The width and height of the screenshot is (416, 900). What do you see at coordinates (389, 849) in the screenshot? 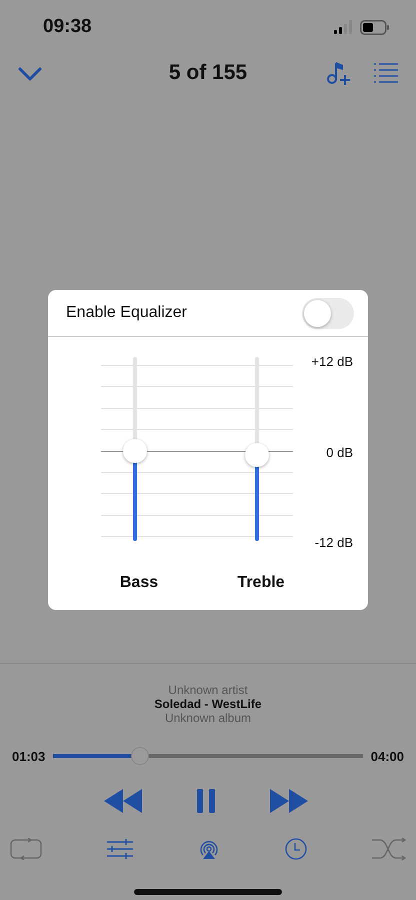
I see `shuffle-icon` at bounding box center [389, 849].